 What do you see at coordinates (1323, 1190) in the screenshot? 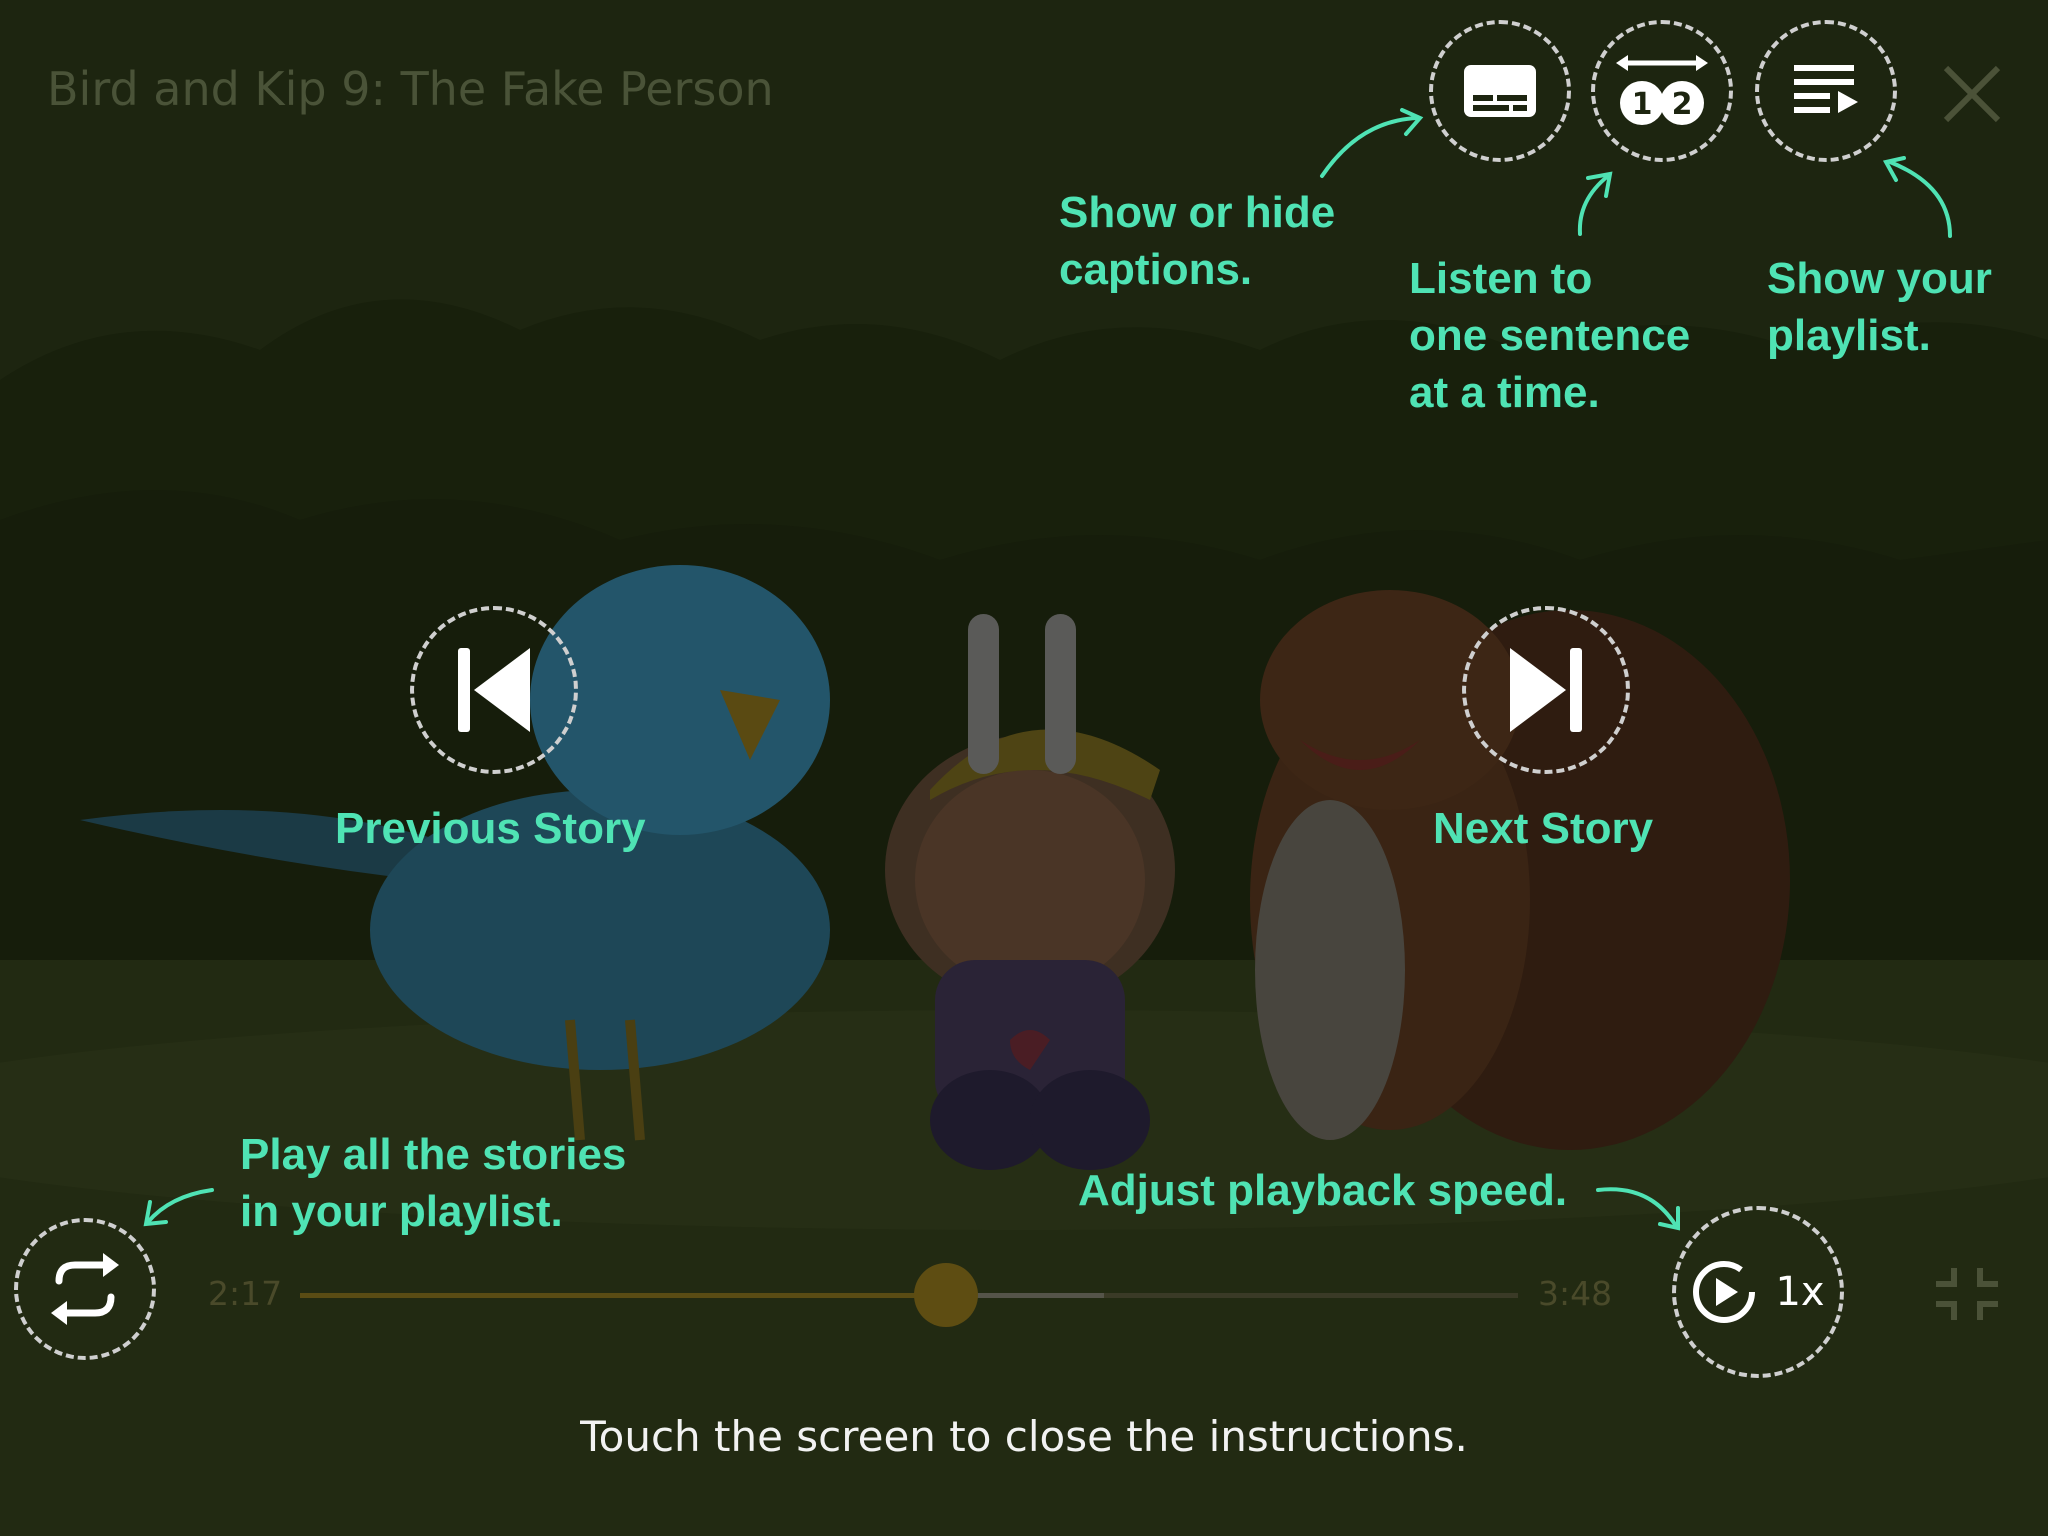
I see `speed-tip: Adjust playback speed.` at bounding box center [1323, 1190].